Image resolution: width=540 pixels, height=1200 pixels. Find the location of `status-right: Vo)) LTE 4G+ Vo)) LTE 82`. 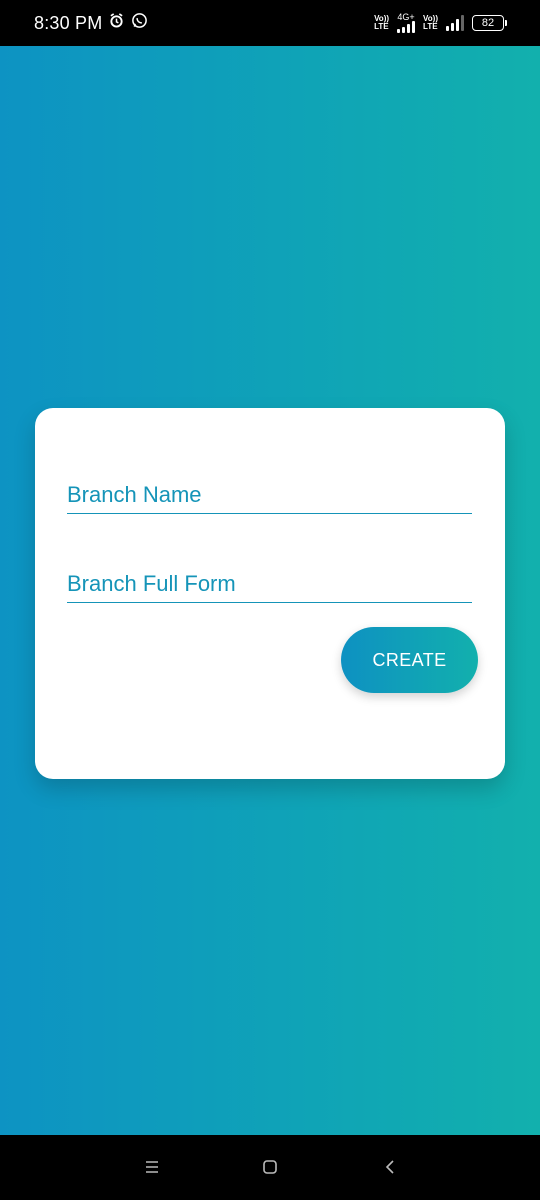

status-right: Vo)) LTE 4G+ Vo)) LTE 82 is located at coordinates (440, 23).